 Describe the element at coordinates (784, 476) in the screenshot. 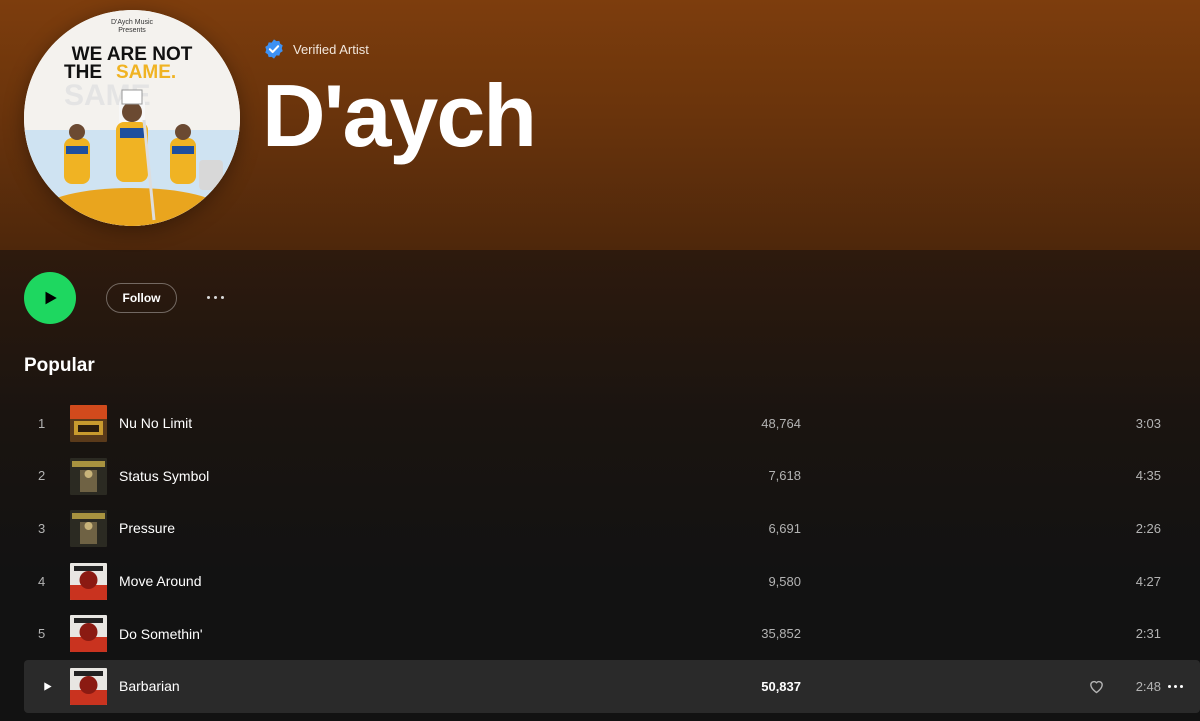

I see `track-plays: 7,618` at that location.